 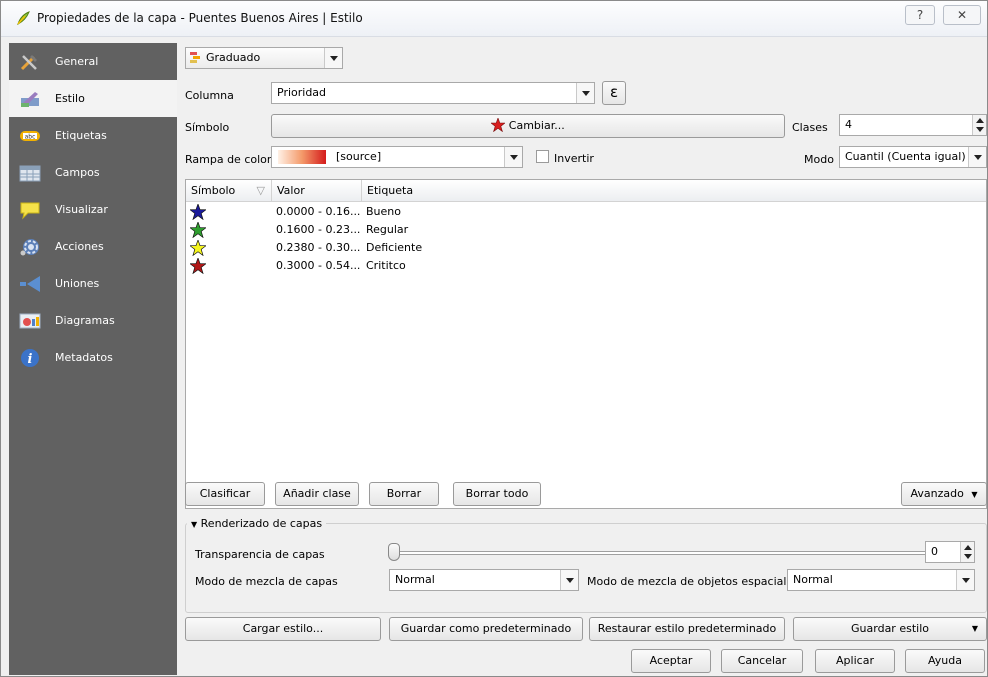 I want to click on layer-rendering-header: ▼ Renderizado de capas, so click(x=257, y=523).